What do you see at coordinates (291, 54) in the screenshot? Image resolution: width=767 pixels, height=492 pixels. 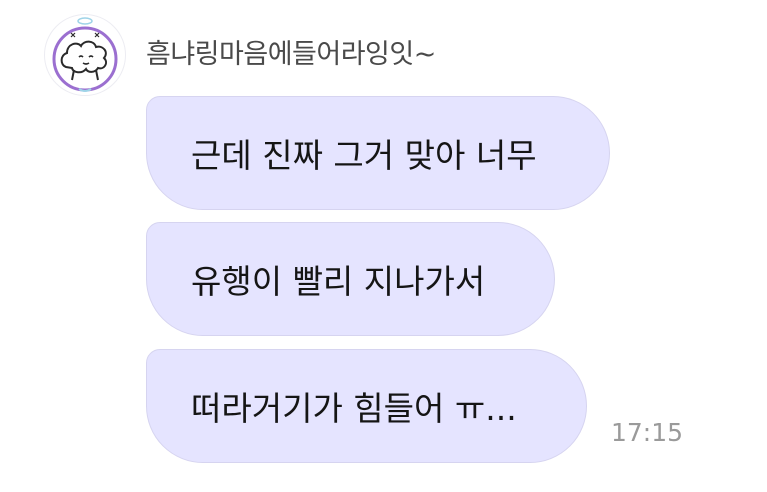 I see `sender-name: 흠냐링마음에들어라잉잇~` at bounding box center [291, 54].